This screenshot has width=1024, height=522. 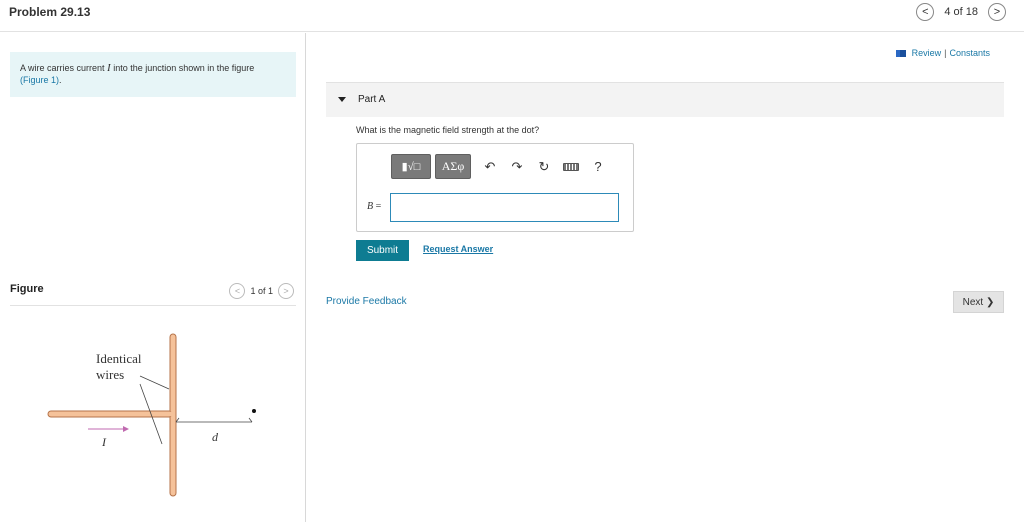 I want to click on part-label: Part A, so click(x=372, y=99).